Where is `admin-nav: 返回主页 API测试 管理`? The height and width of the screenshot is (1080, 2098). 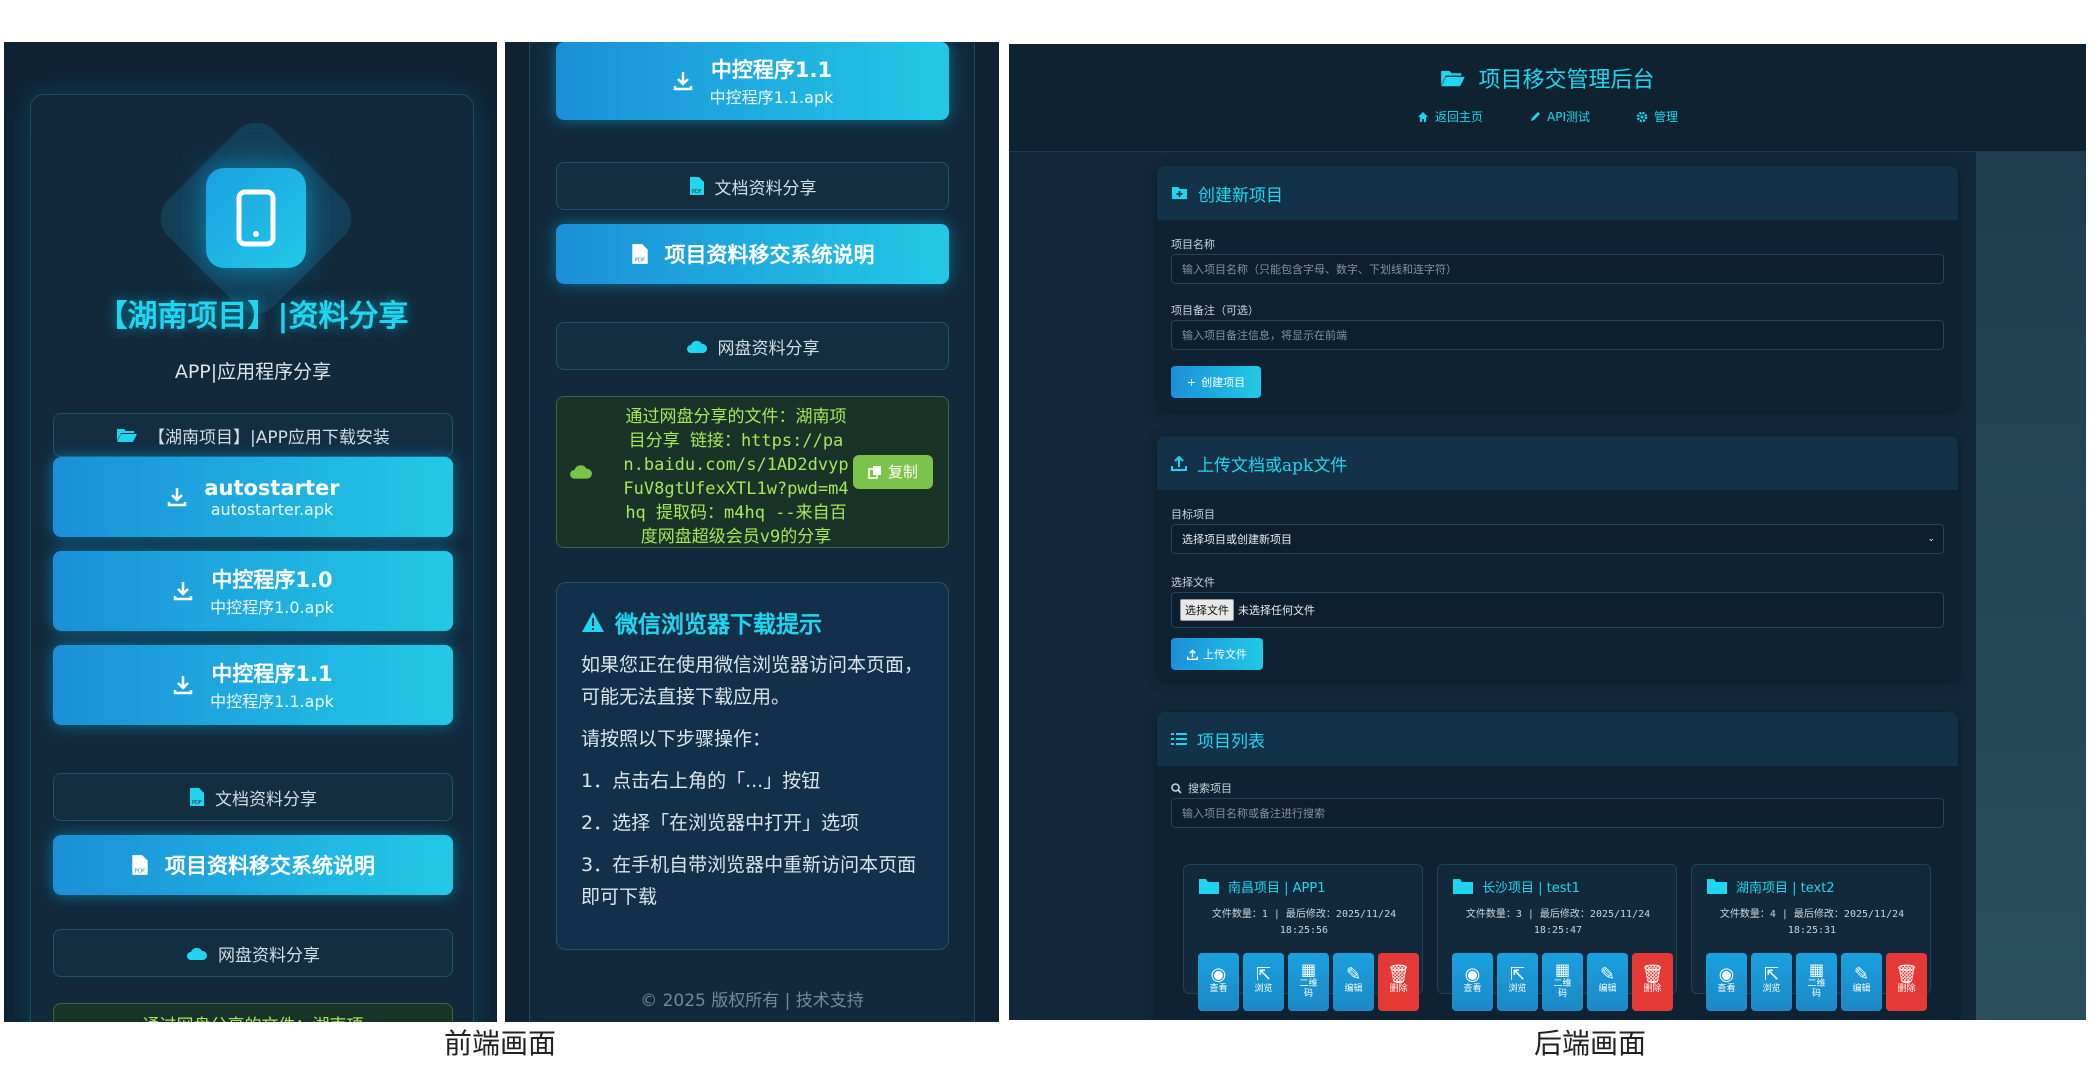
admin-nav: 返回主页 API测试 管理 is located at coordinates (1547, 116).